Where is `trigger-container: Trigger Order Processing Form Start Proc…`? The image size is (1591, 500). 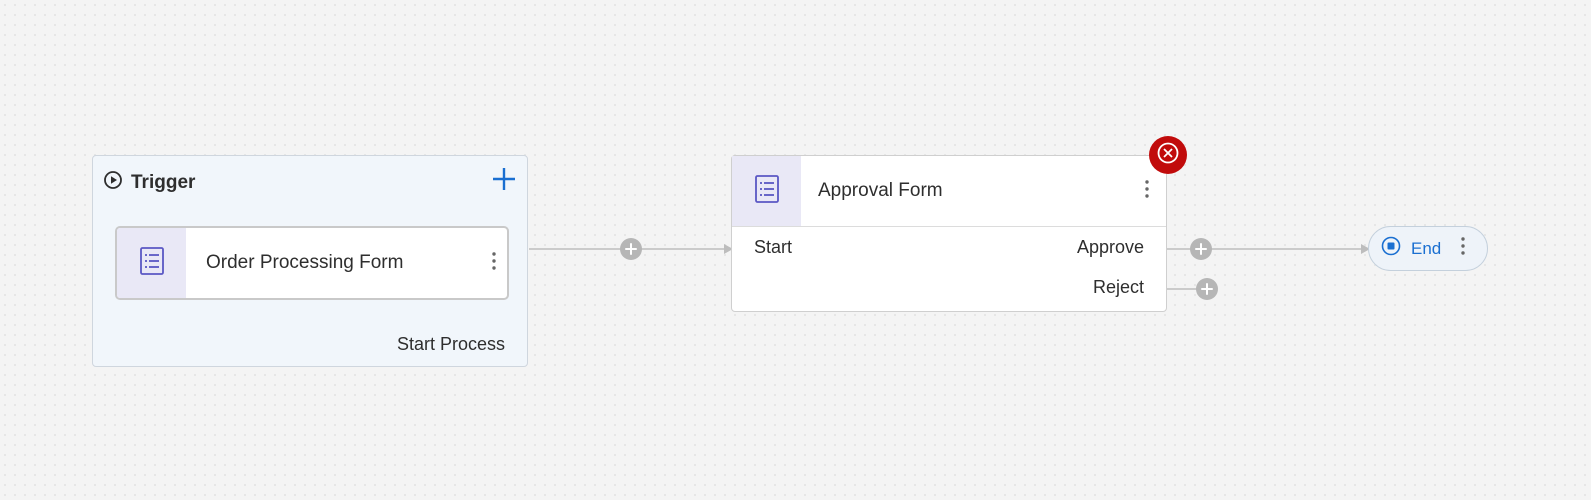
trigger-container: Trigger Order Processing Form Start Proc… is located at coordinates (310, 261).